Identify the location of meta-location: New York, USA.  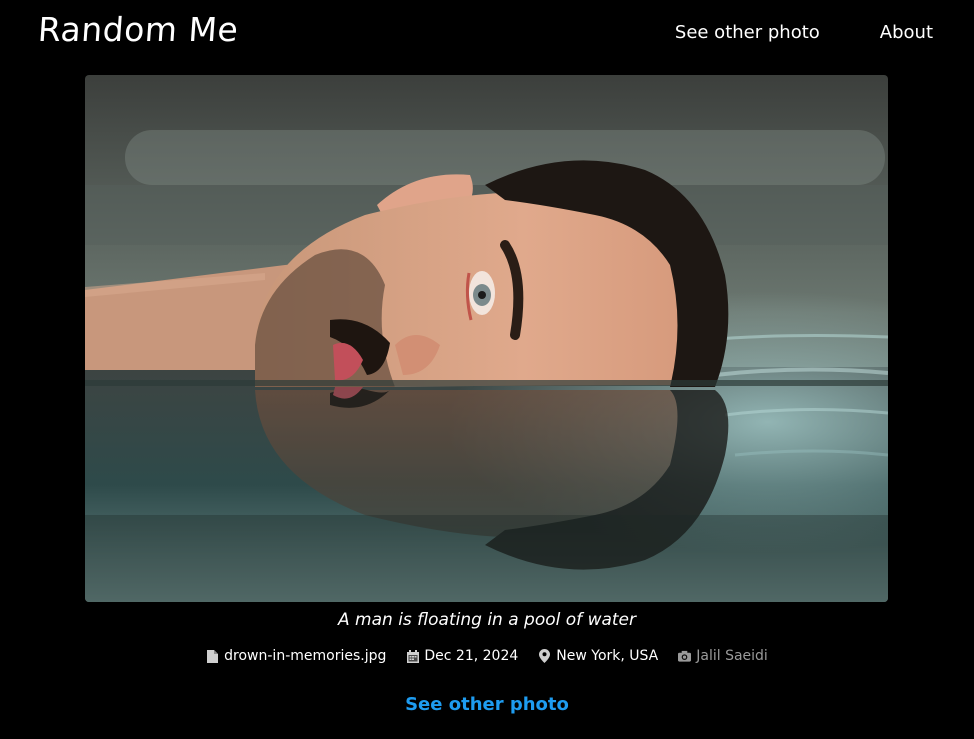
(598, 656).